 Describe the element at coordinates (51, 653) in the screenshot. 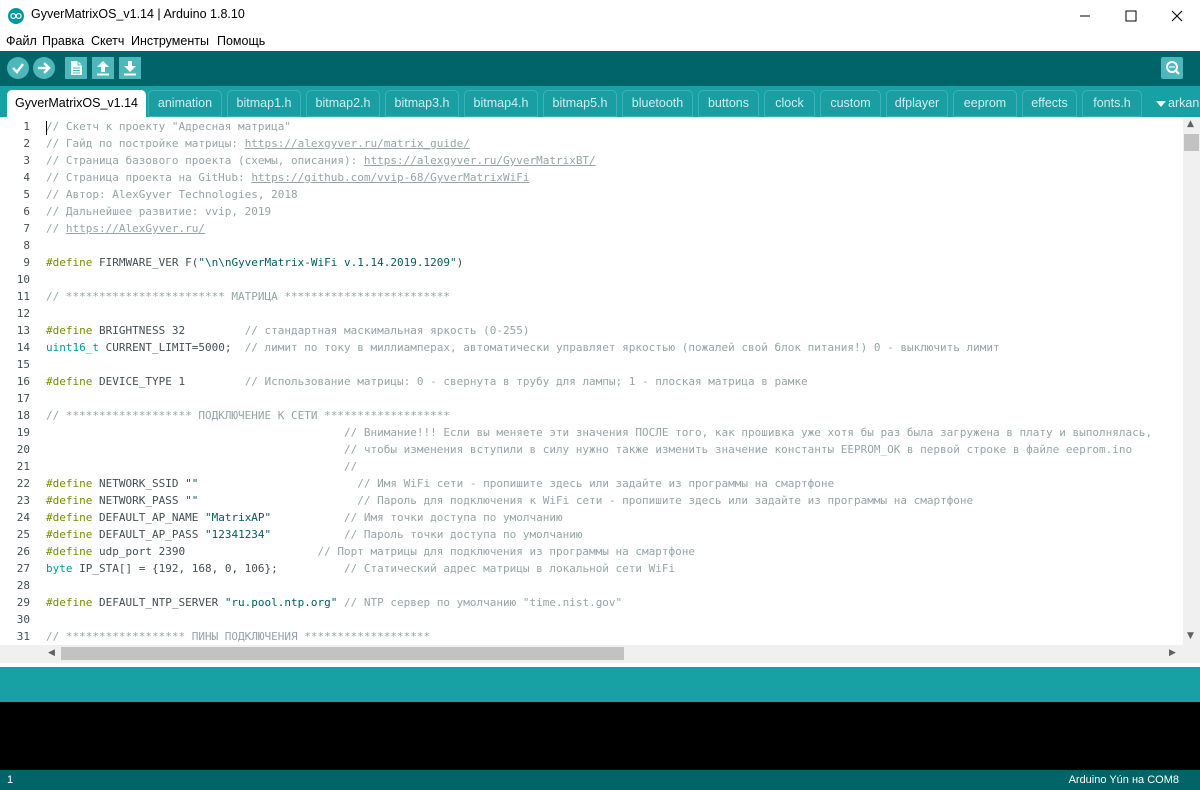

I see `scroll-left-icon: ◀` at that location.